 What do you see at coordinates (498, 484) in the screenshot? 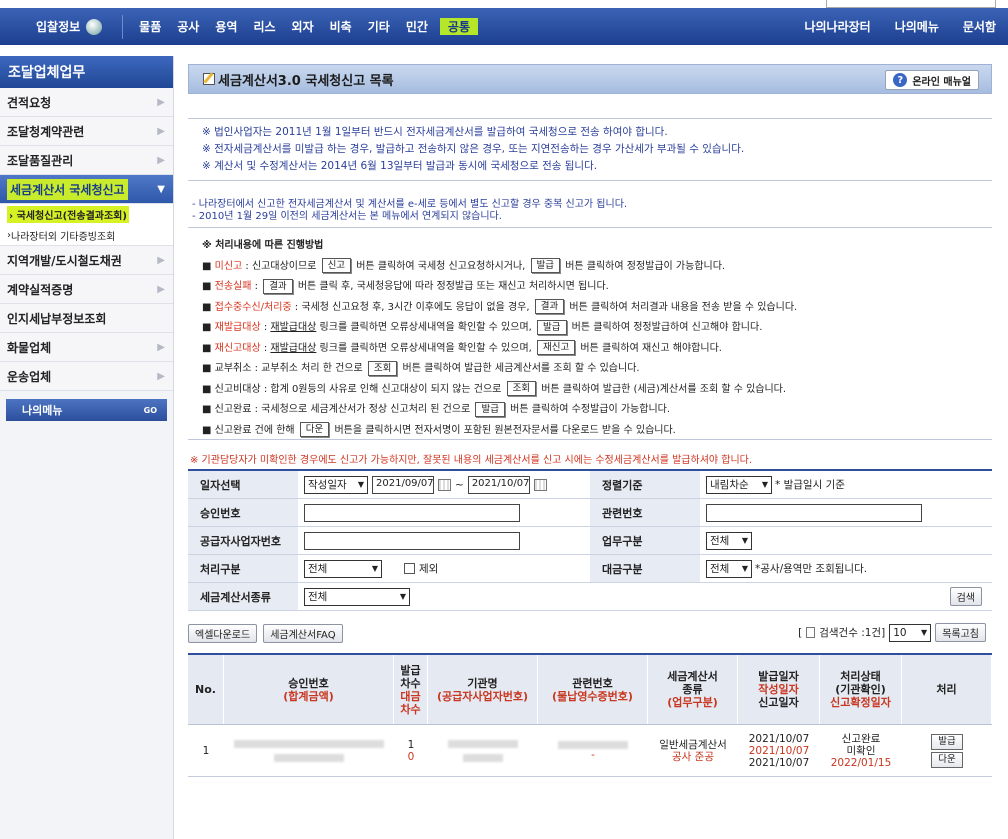
I see `date-to-input: 2021/10/07` at bounding box center [498, 484].